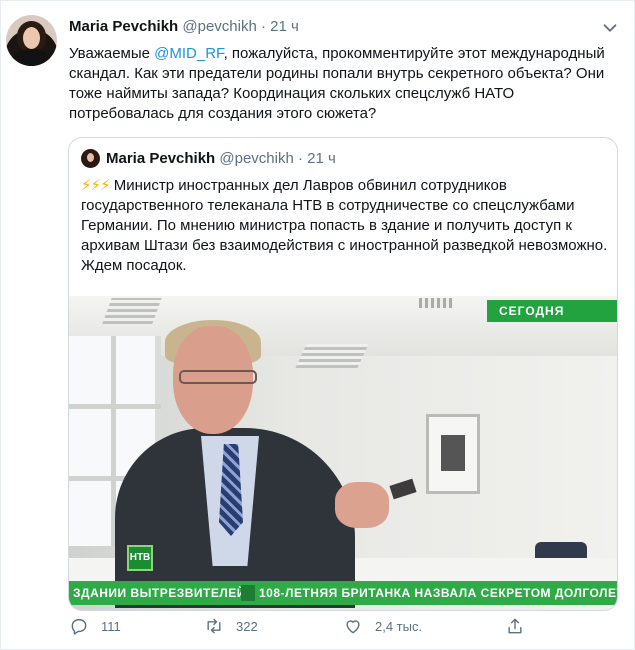  I want to click on author-name: Maria Pevchikh, so click(123, 26).